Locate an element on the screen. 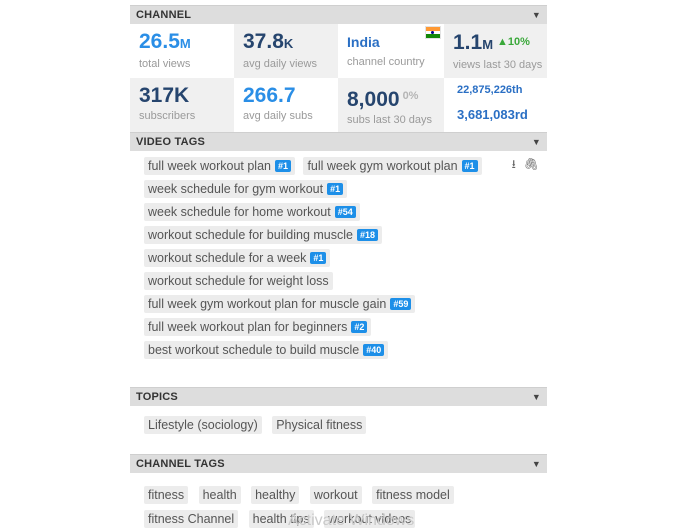  total-views-label: total views is located at coordinates (165, 64).